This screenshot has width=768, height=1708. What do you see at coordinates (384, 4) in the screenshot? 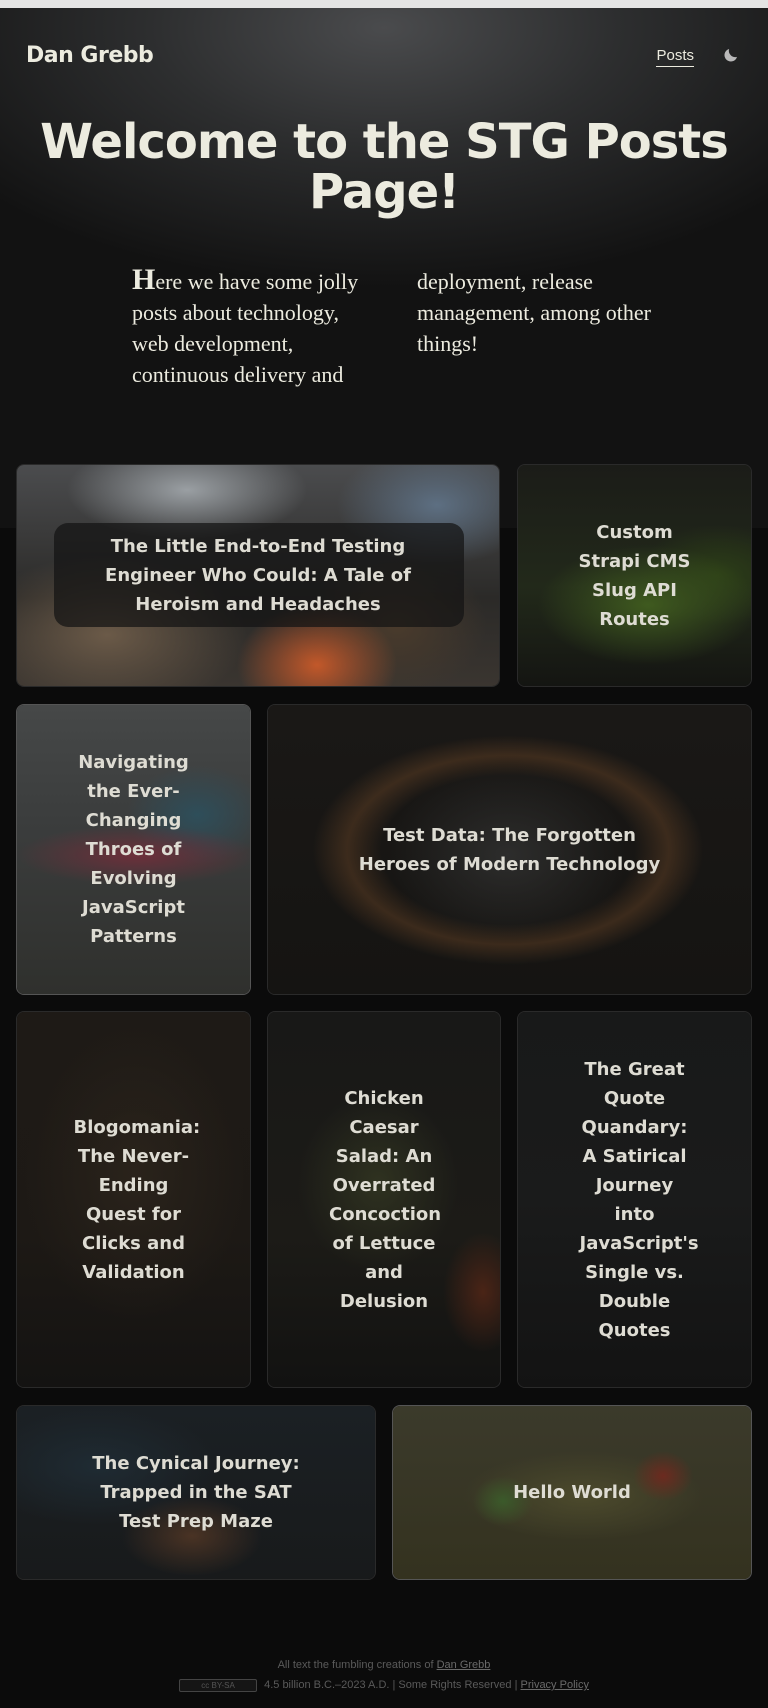
I see `browser-top-strip` at bounding box center [384, 4].